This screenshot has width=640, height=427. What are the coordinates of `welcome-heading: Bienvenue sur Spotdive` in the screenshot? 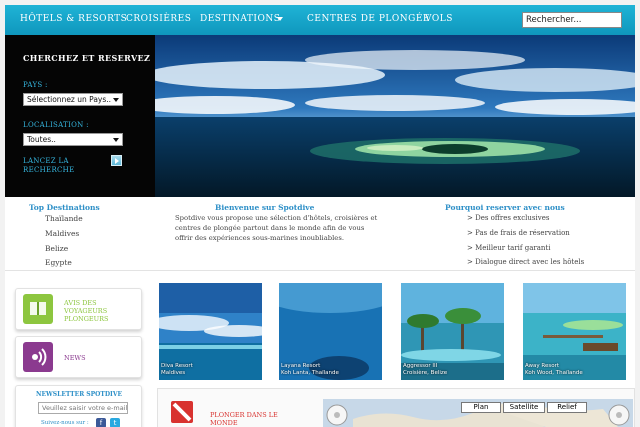 It's located at (265, 207).